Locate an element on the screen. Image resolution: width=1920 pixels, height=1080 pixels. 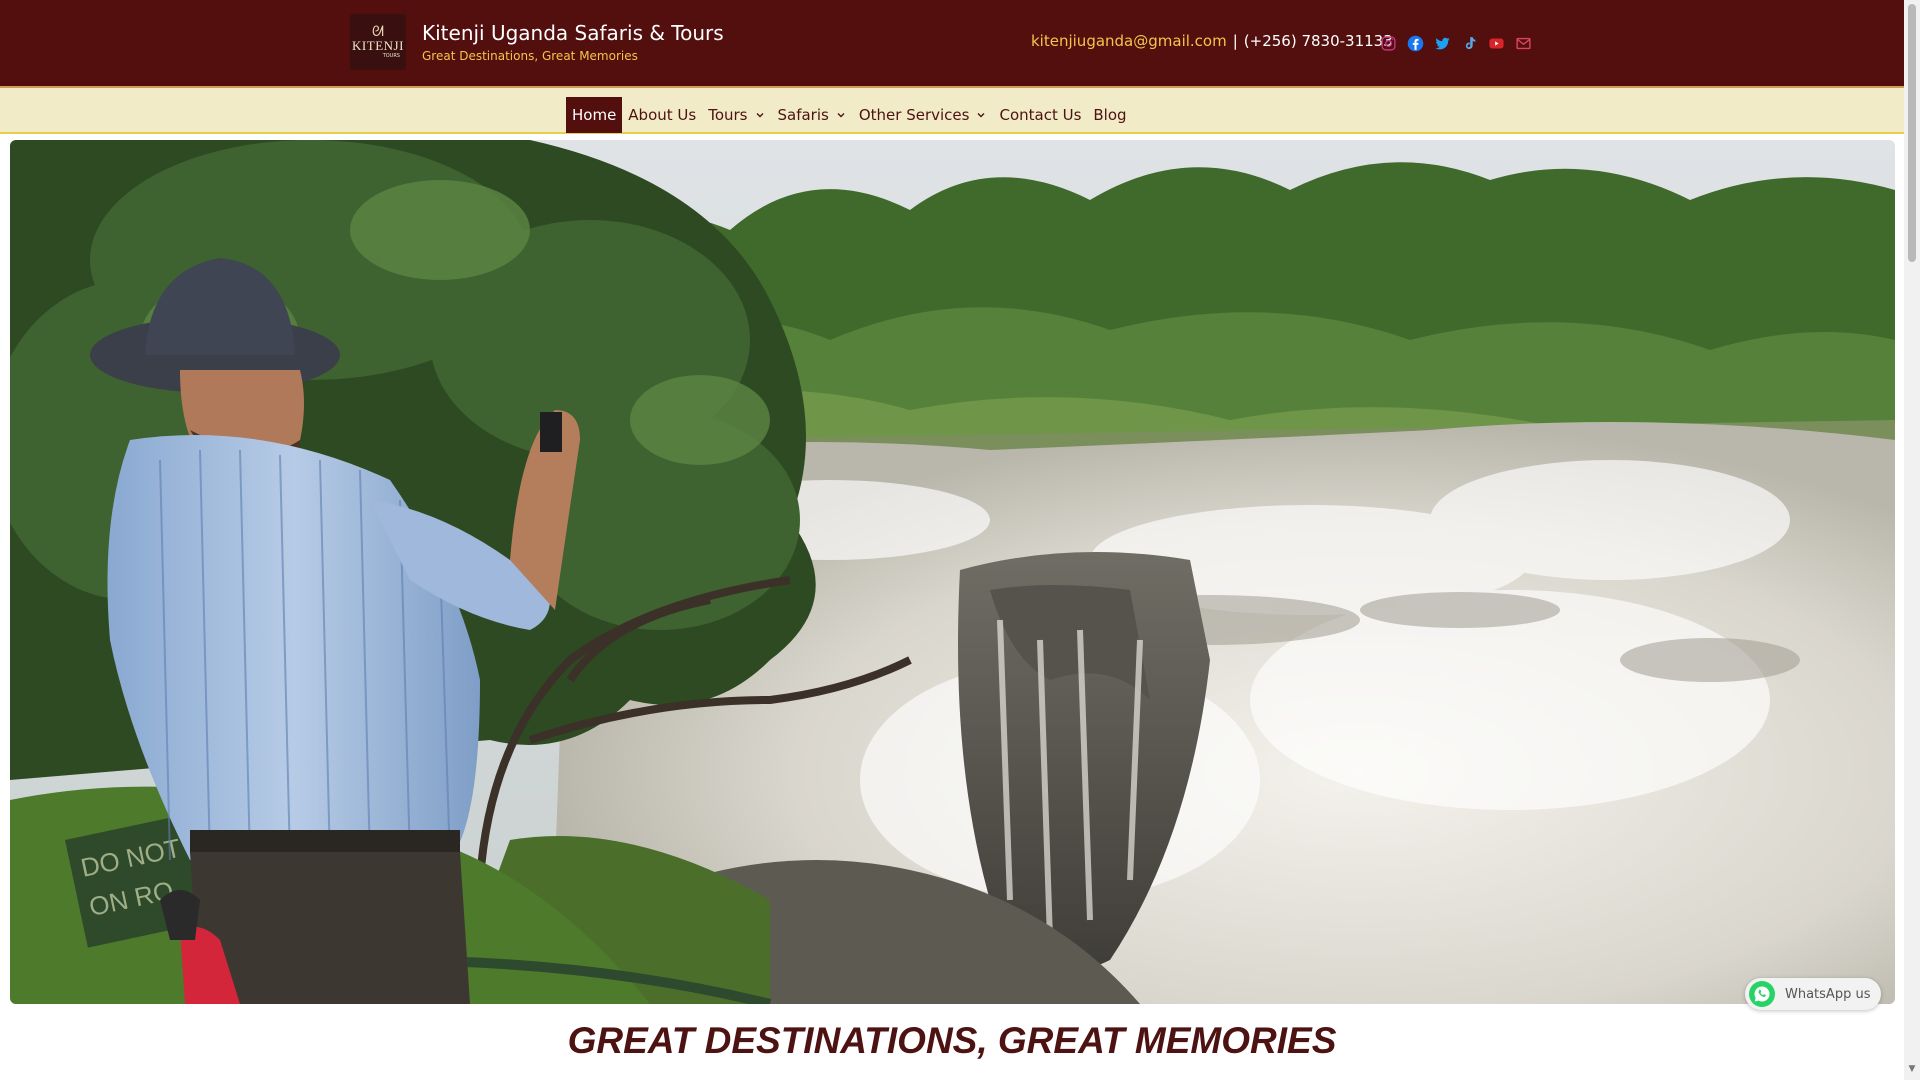
email-icon is located at coordinates (1523, 43).